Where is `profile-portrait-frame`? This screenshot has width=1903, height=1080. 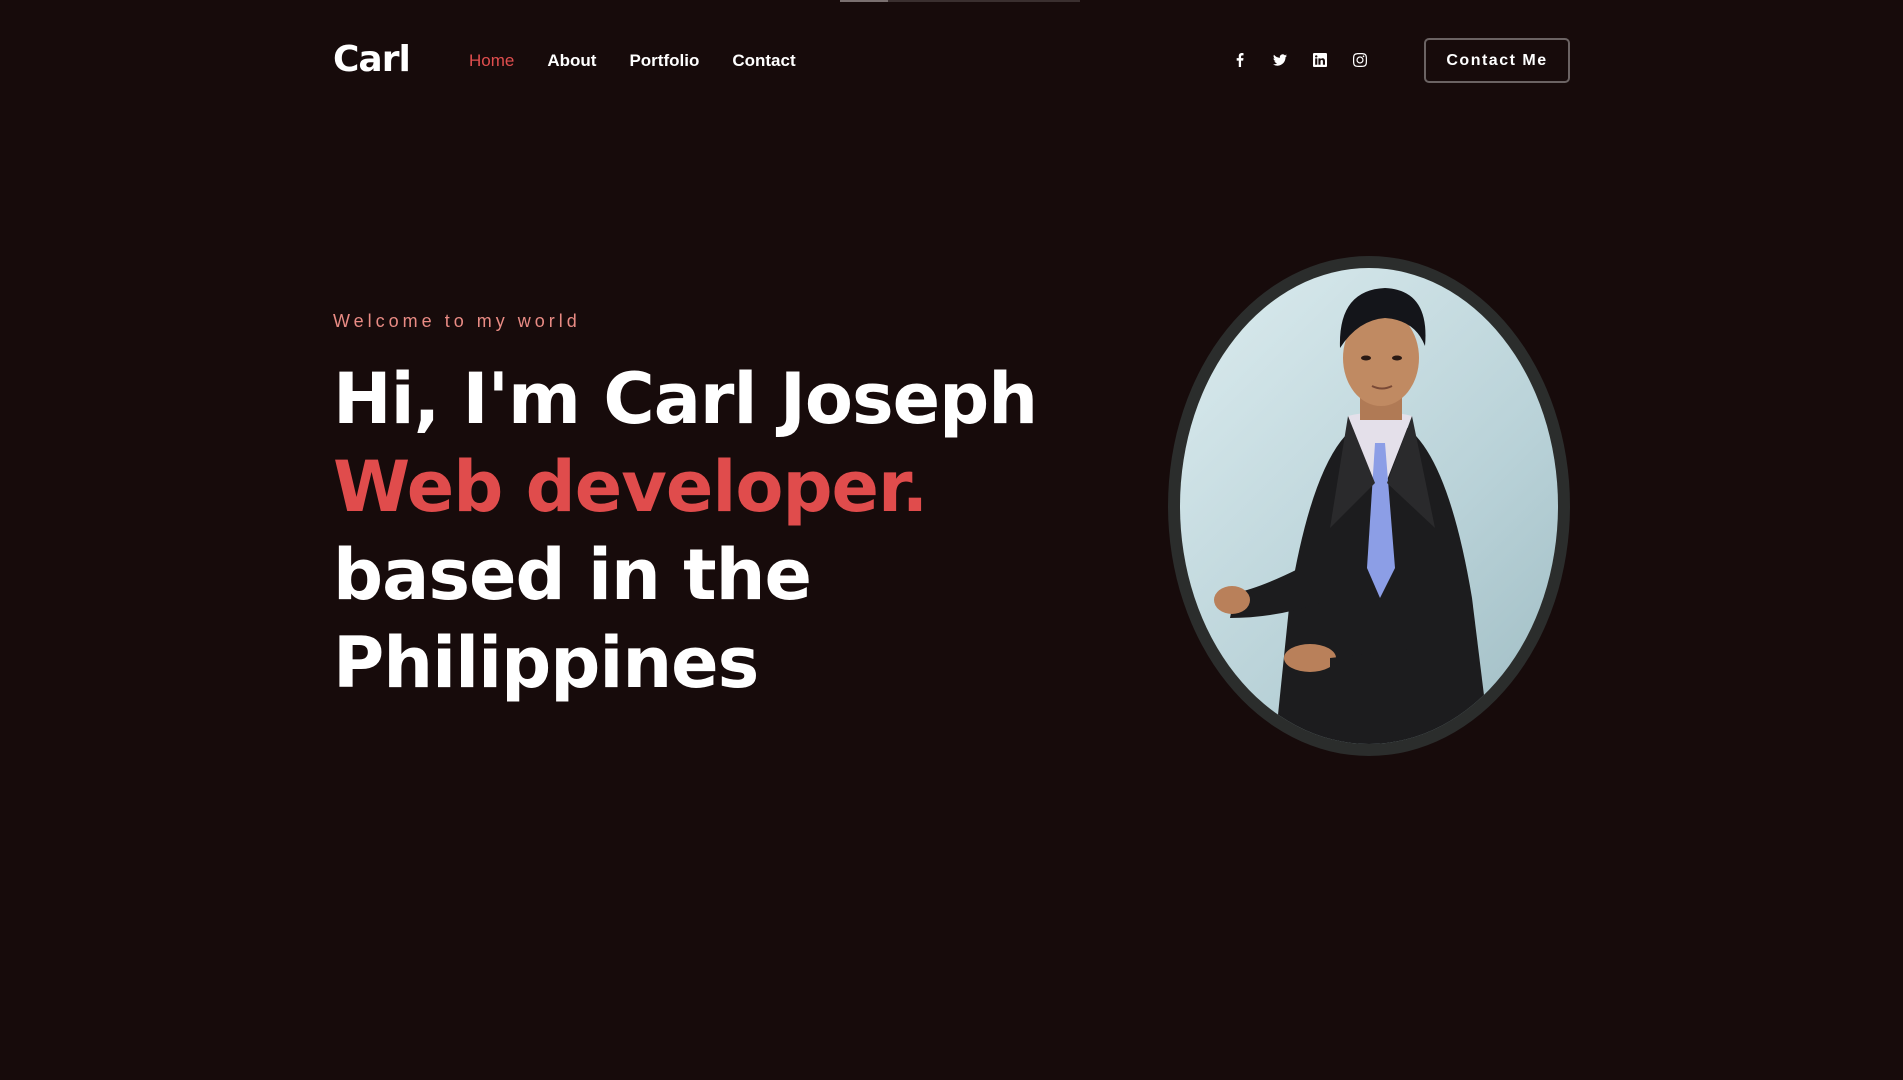
profile-portrait-frame is located at coordinates (1369, 506).